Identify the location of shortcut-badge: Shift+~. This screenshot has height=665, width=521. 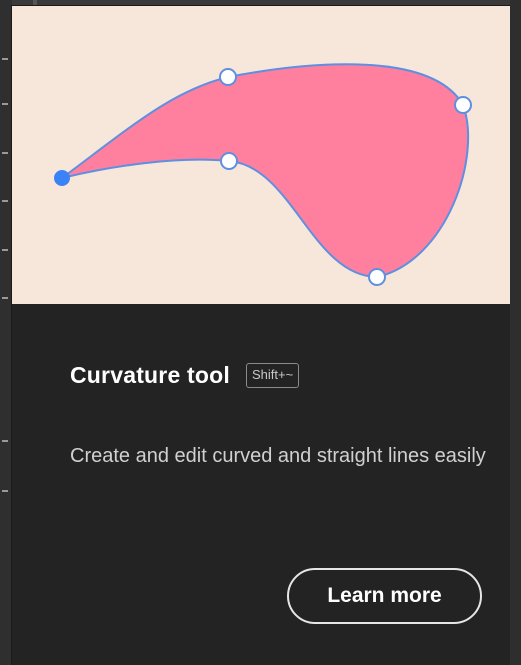
(272, 375).